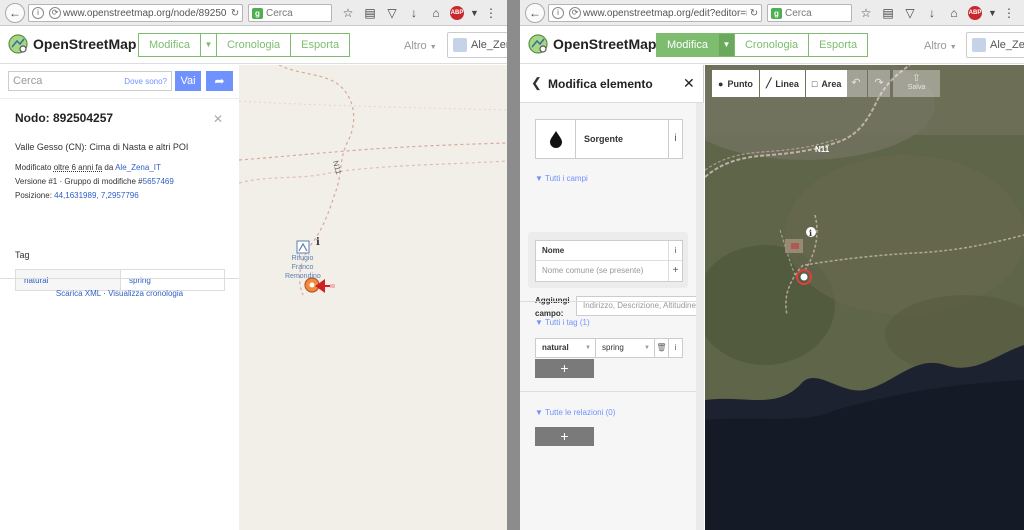  I want to click on position-link: 44,1631989, 7,2957796, so click(96, 195).